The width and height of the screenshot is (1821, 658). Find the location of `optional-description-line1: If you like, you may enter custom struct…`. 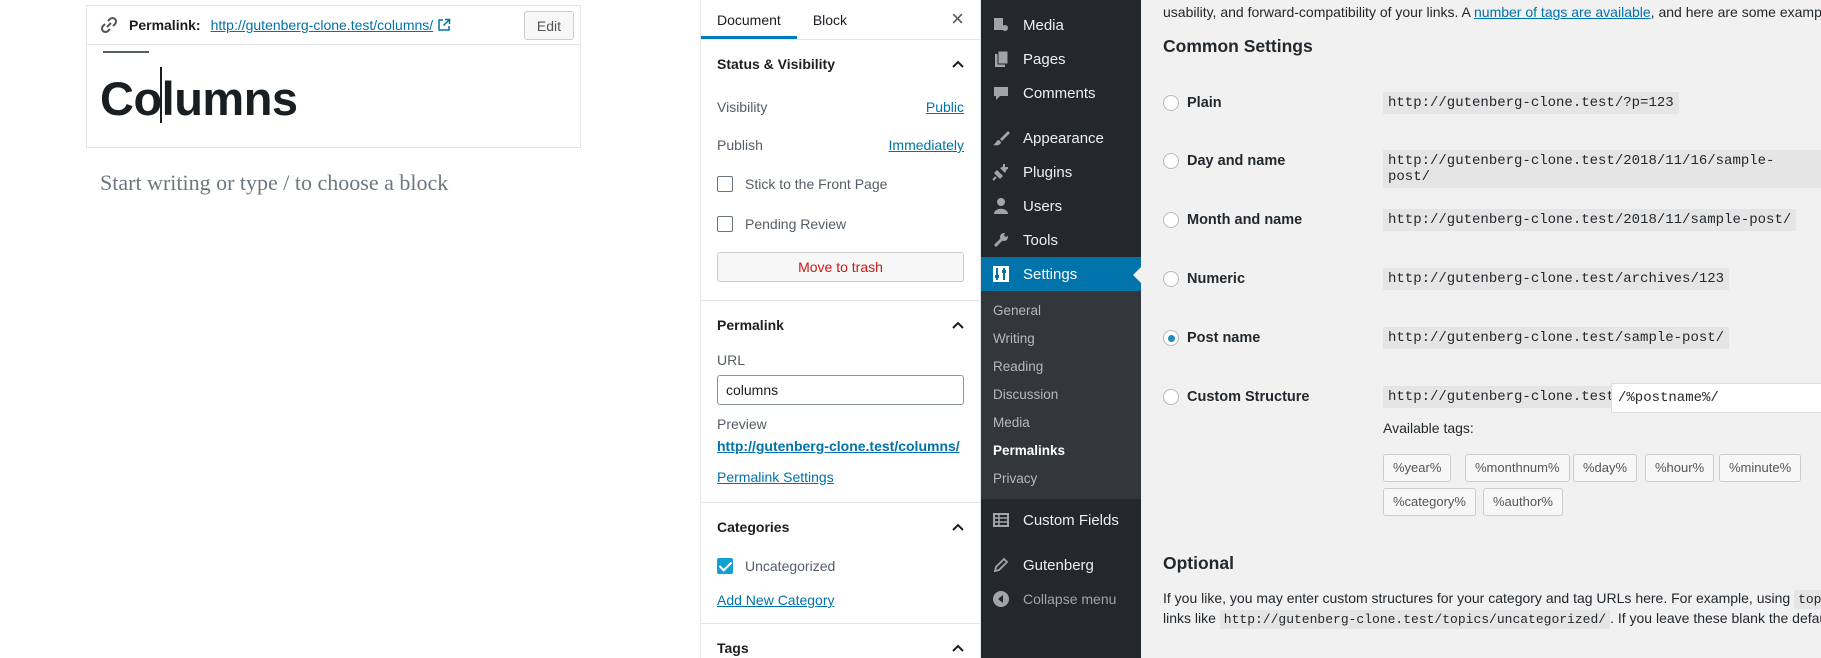

optional-description-line1: If you like, you may enter custom struct… is located at coordinates (1492, 599).